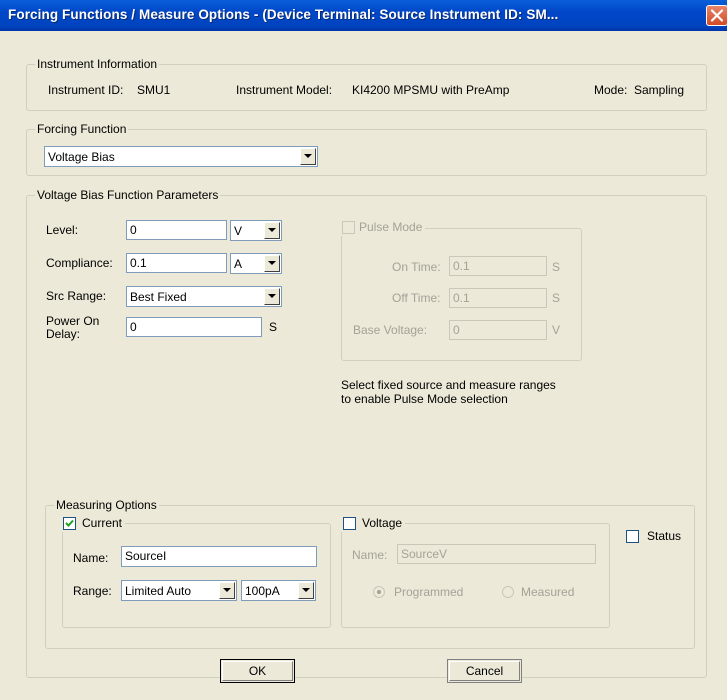  Describe the element at coordinates (416, 267) in the screenshot. I see `on-time-label: On Time:` at that location.